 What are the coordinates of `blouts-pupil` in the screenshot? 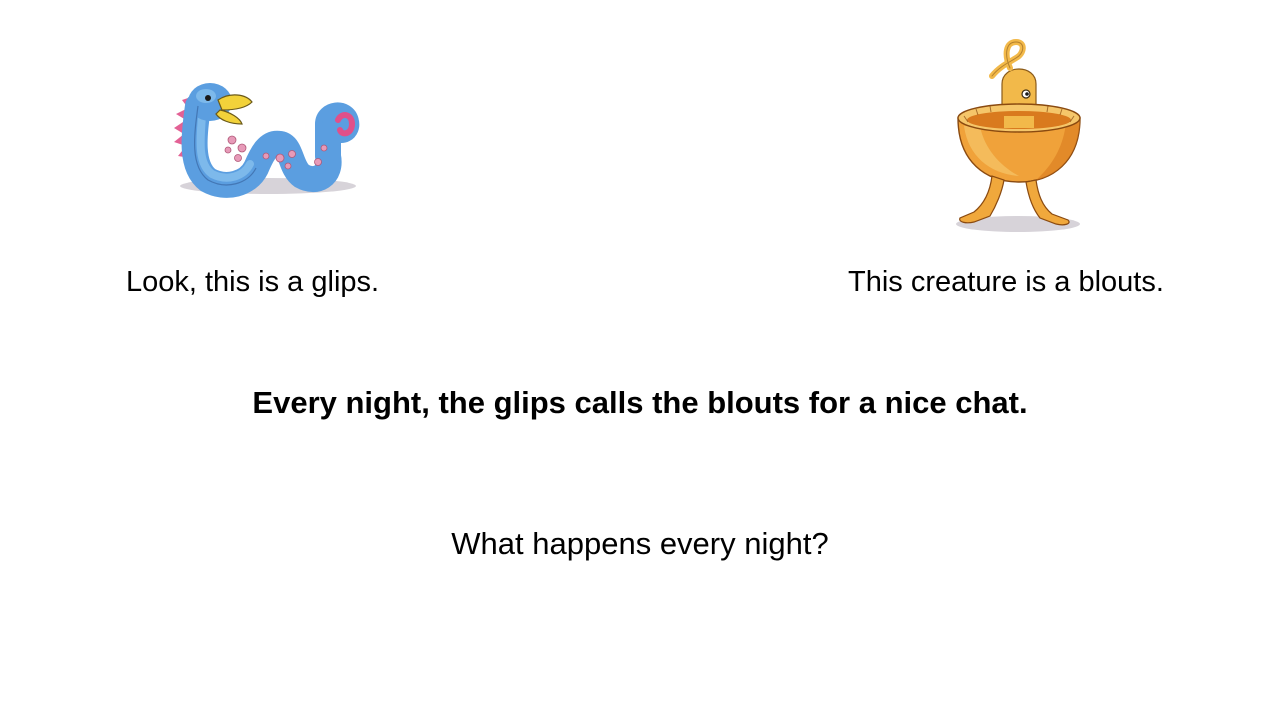 It's located at (1027, 94).